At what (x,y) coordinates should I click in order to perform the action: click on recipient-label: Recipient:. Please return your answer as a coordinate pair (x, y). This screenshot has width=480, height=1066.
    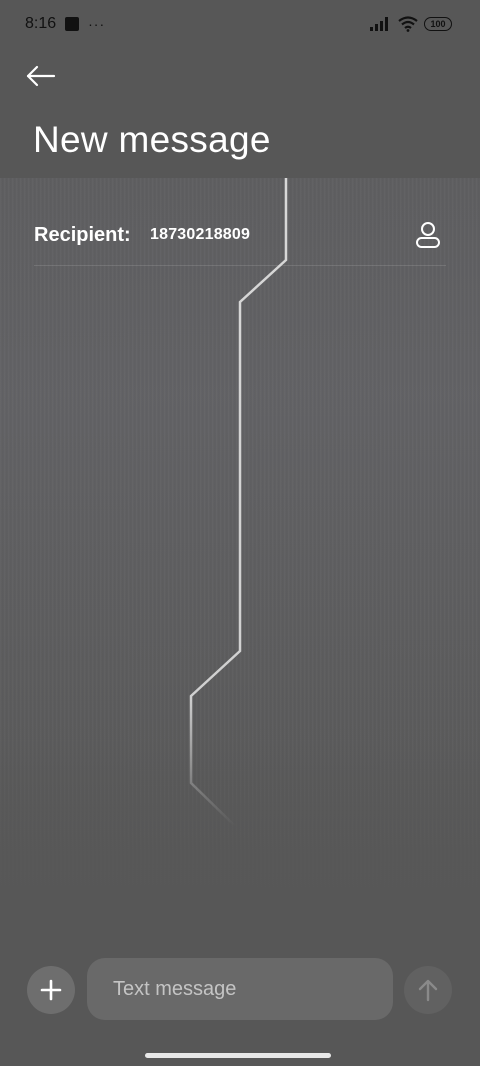
    Looking at the image, I should click on (82, 235).